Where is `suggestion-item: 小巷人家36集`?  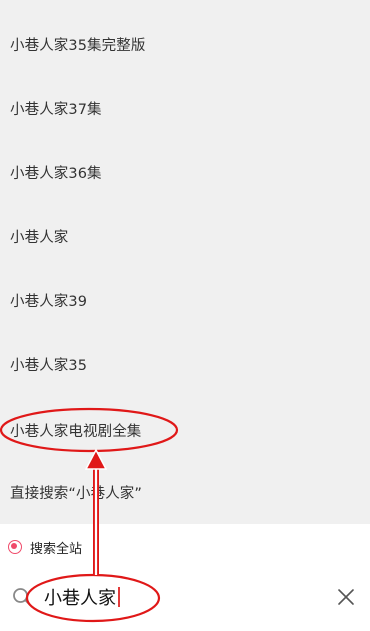
suggestion-item: 小巷人家36集 is located at coordinates (185, 172).